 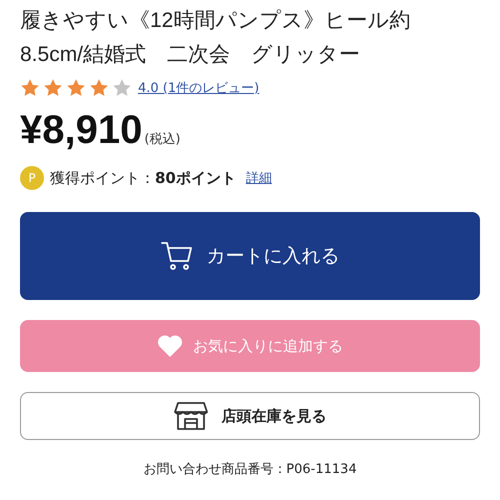 I want to click on review-link: 4.0 (1件のレビュー), so click(x=199, y=88).